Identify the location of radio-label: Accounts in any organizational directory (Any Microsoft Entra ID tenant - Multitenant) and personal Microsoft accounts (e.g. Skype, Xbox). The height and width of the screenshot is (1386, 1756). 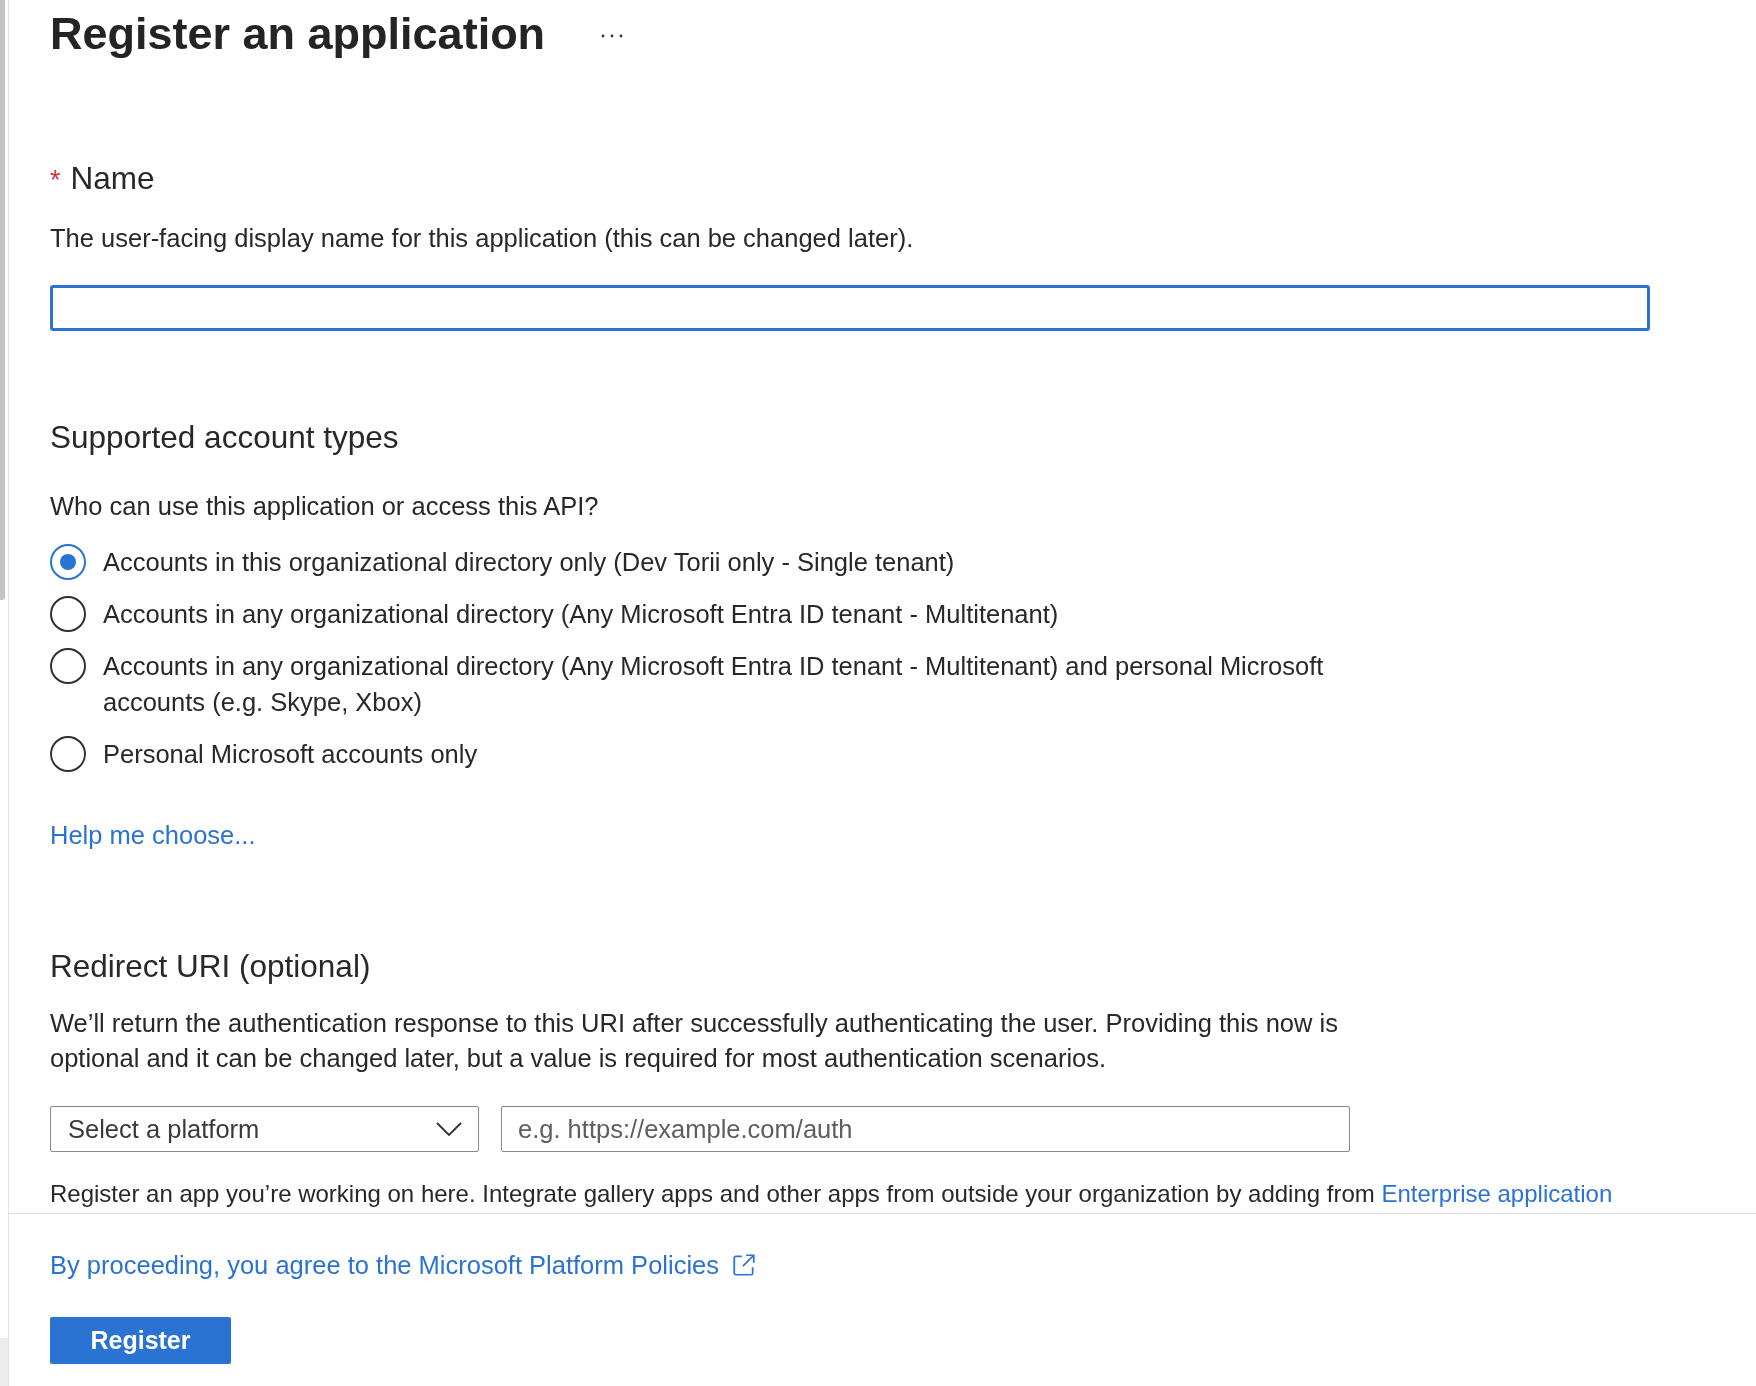
(748, 684).